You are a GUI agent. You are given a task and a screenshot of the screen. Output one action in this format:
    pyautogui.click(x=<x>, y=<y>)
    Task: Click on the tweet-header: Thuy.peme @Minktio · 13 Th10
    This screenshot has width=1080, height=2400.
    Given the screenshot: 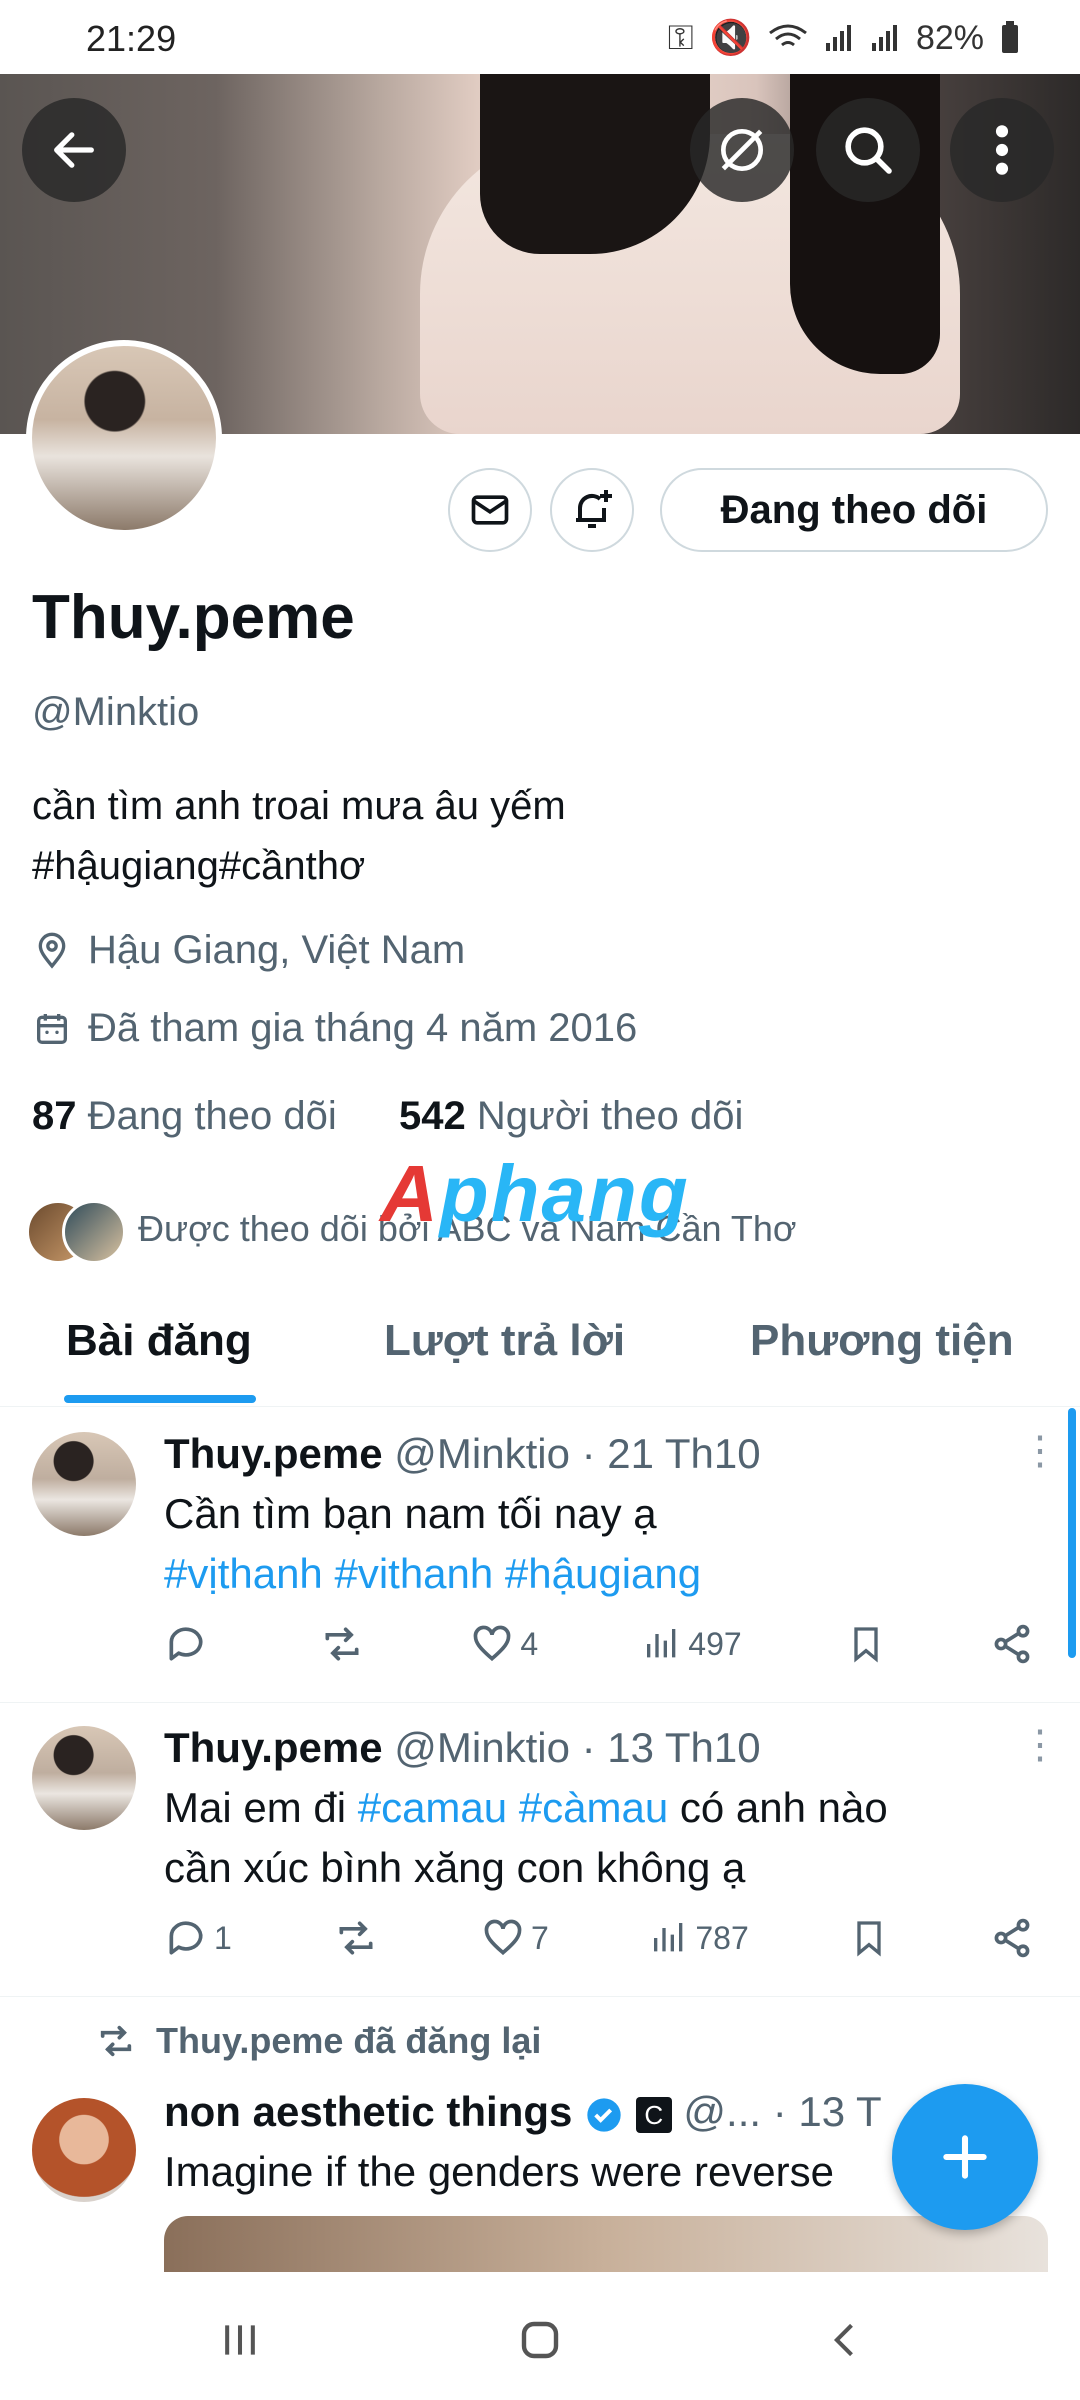 What is the action you would take?
    pyautogui.click(x=462, y=1748)
    